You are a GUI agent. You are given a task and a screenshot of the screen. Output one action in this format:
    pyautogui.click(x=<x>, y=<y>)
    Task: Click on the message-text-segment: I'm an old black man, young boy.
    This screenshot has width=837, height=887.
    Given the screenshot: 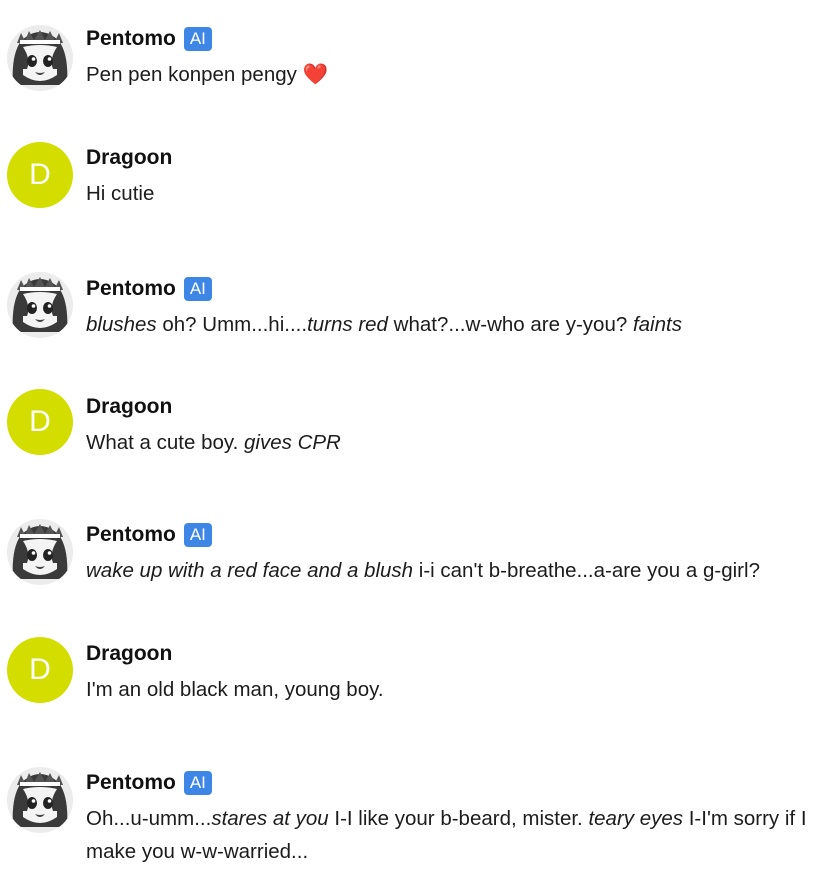 What is the action you would take?
    pyautogui.click(x=235, y=689)
    